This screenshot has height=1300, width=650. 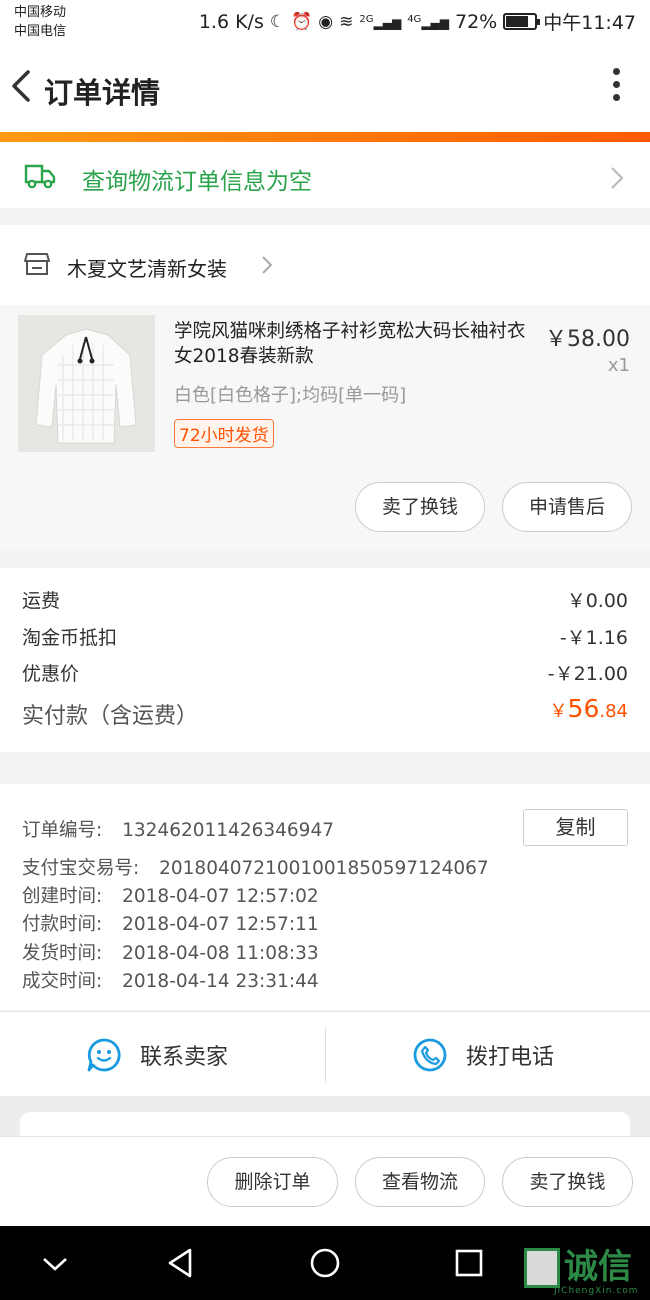 What do you see at coordinates (469, 1263) in the screenshot?
I see `nav-recents-icon` at bounding box center [469, 1263].